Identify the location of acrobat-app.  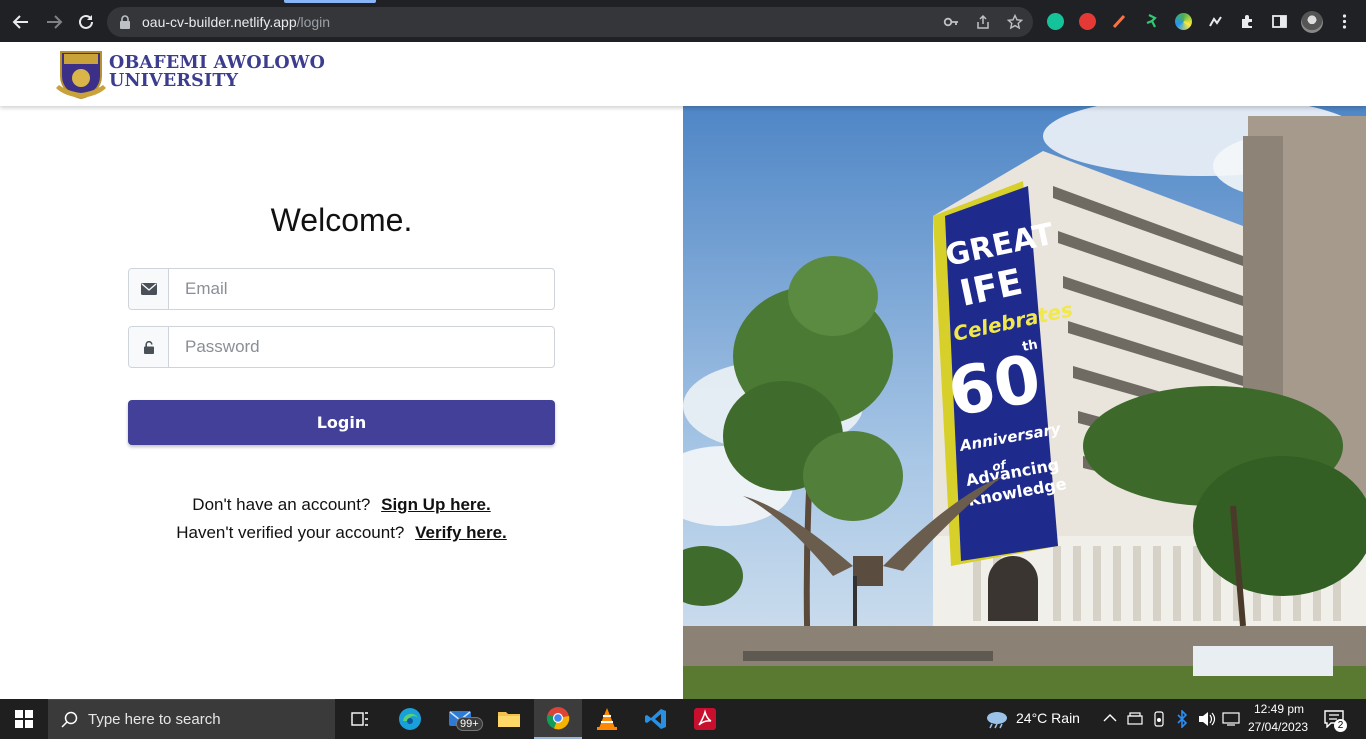
(705, 719).